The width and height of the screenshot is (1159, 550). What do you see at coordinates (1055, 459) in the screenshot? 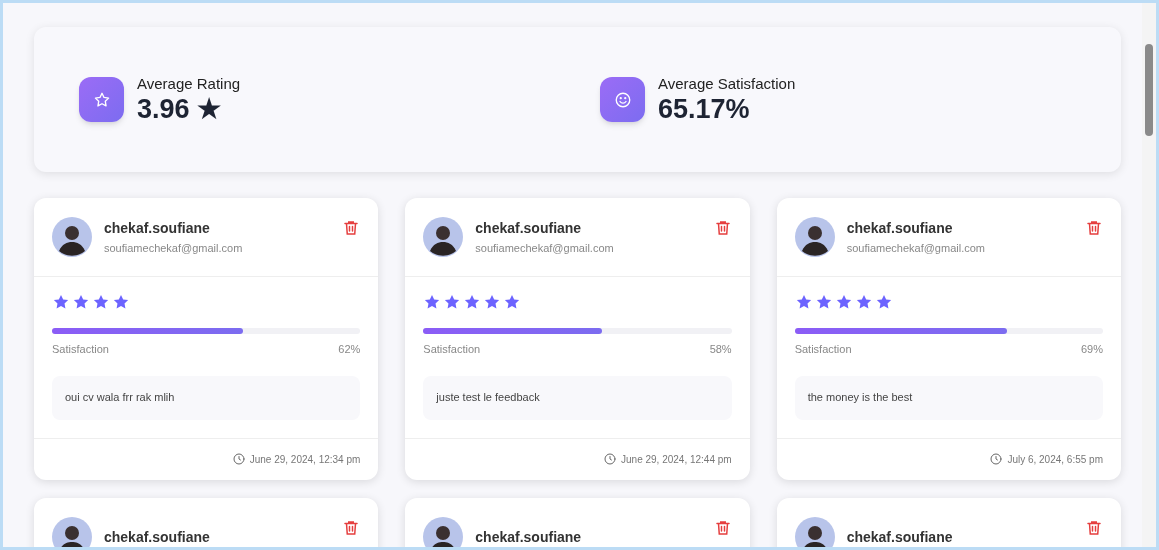
I see `feedback-date: July 6, 2024, 6:55 pm` at bounding box center [1055, 459].